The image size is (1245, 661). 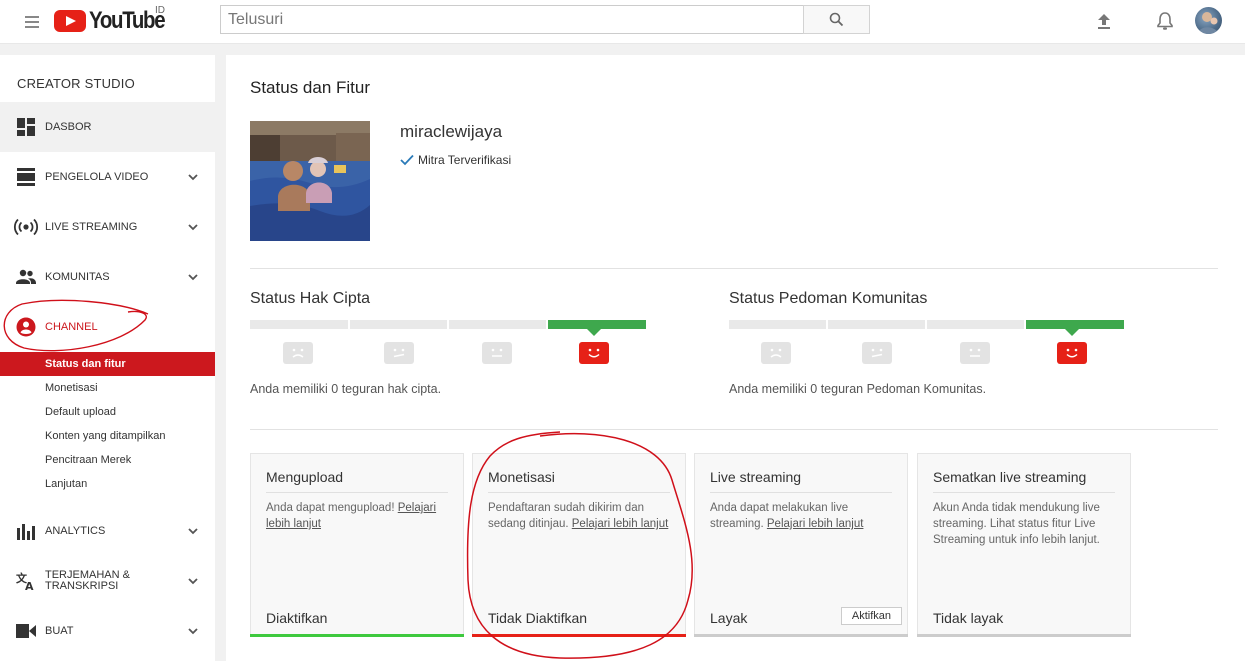 What do you see at coordinates (310, 181) in the screenshot?
I see `channel-thumbnail` at bounding box center [310, 181].